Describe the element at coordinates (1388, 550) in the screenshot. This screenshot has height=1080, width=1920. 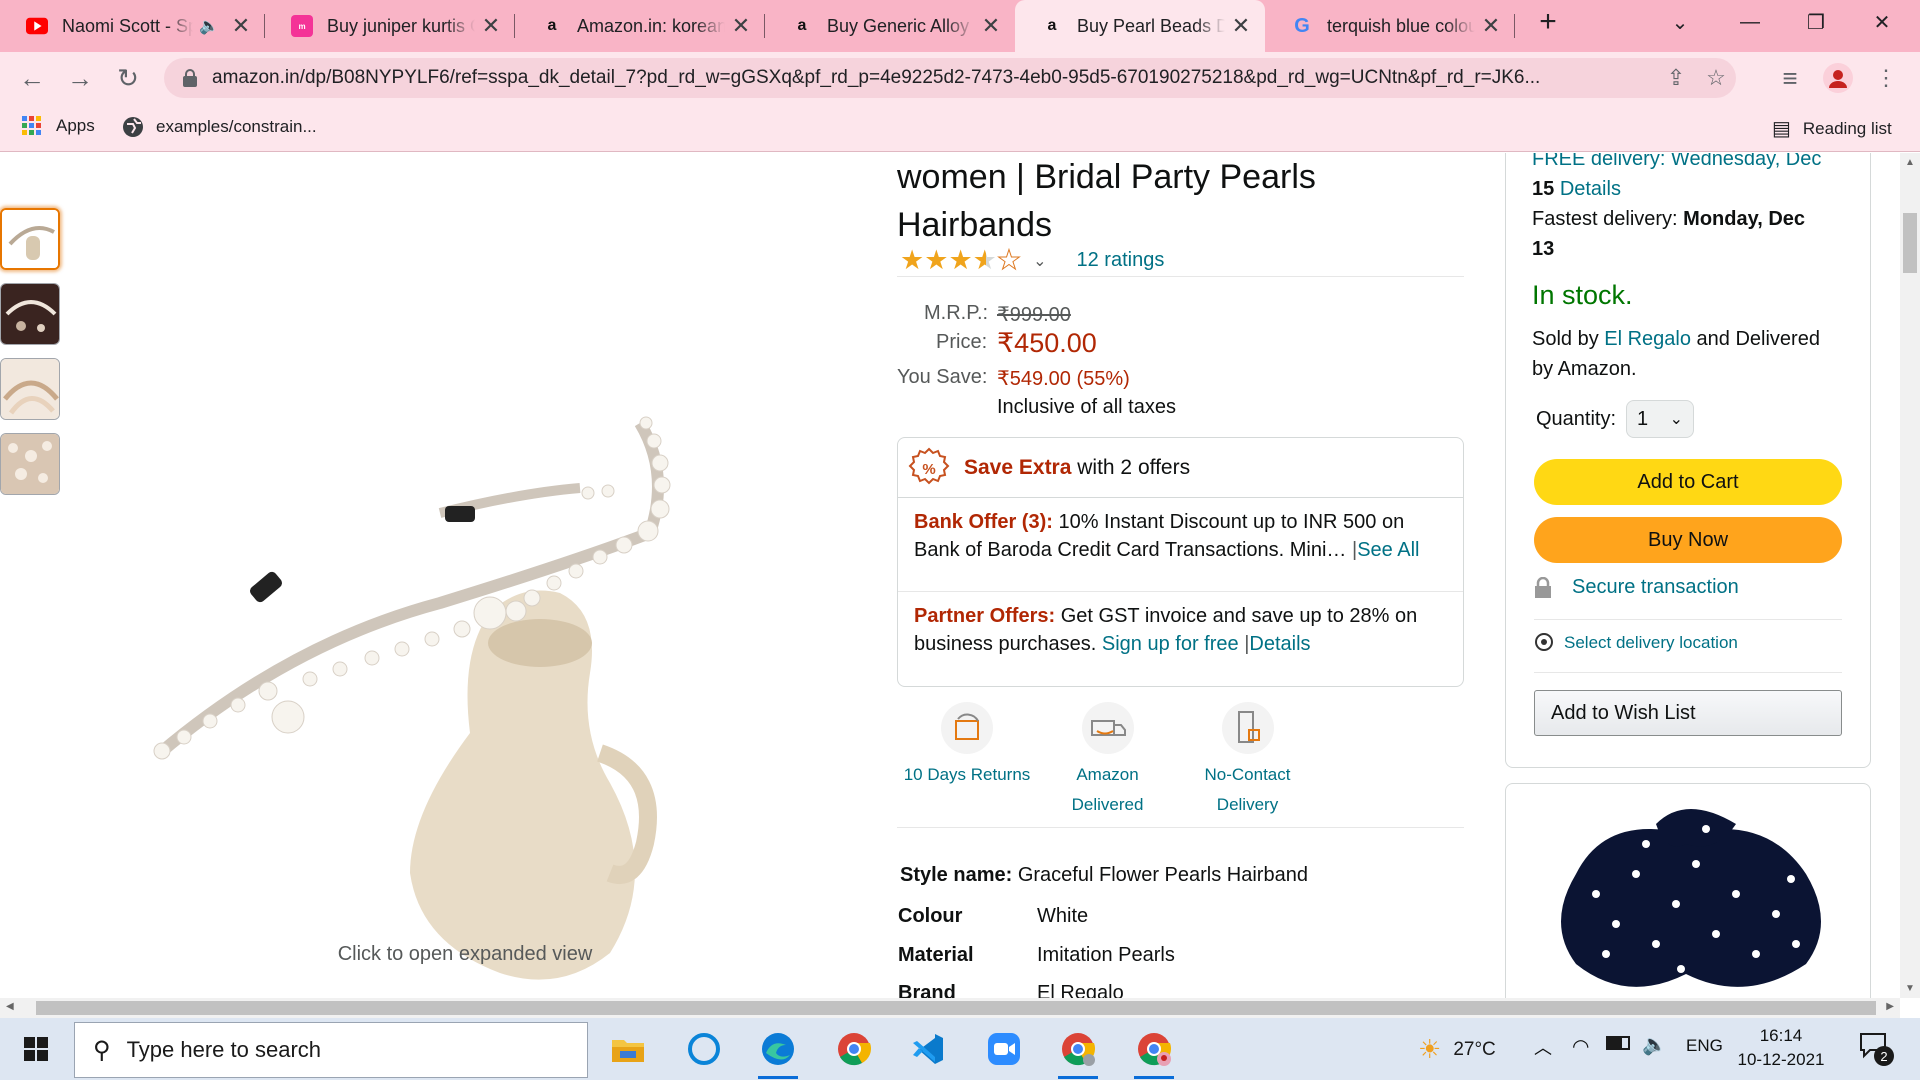
I see `see-all-link: See All` at that location.